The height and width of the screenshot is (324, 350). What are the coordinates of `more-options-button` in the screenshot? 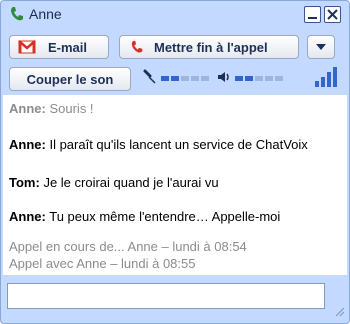 It's located at (321, 47).